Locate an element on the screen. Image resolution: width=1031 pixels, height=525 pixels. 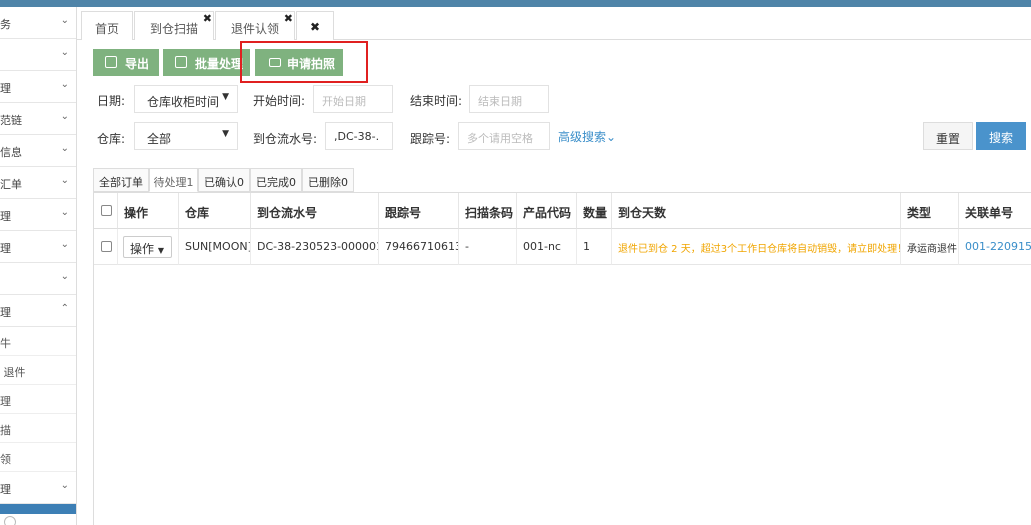
tab-label: 首页 is located at coordinates (106, 29).